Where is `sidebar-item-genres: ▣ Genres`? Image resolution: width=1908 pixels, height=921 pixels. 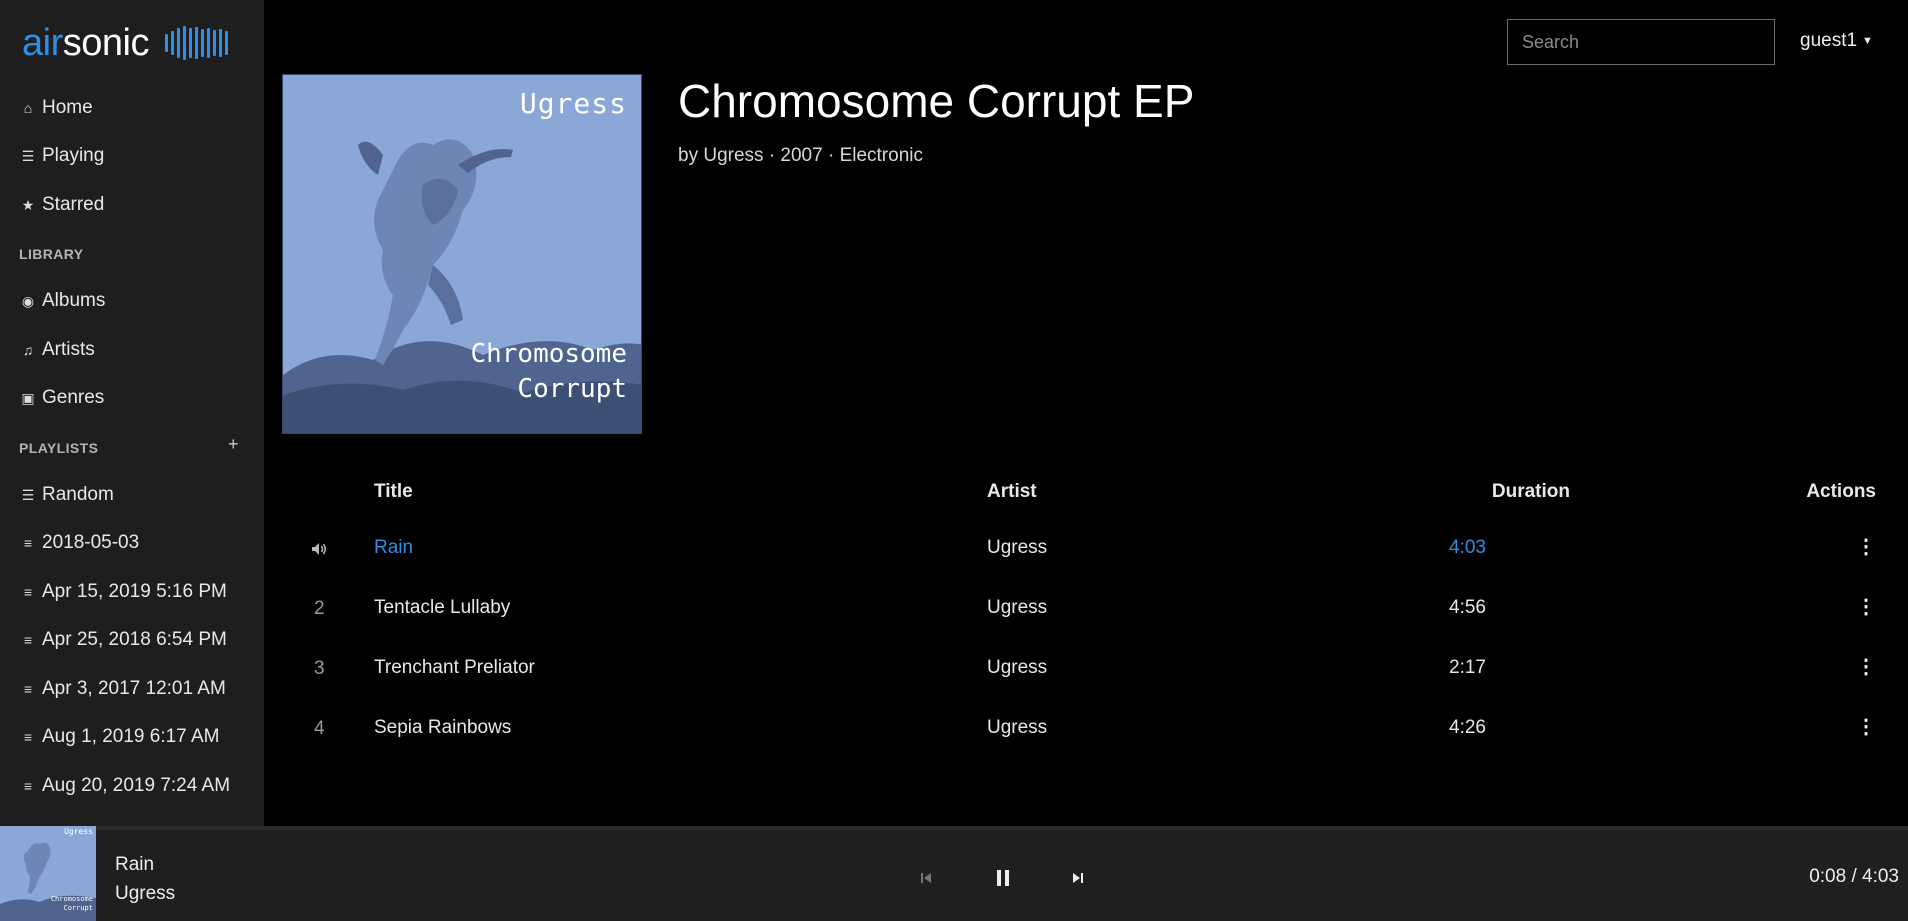
sidebar-item-genres: ▣ Genres is located at coordinates (62, 398).